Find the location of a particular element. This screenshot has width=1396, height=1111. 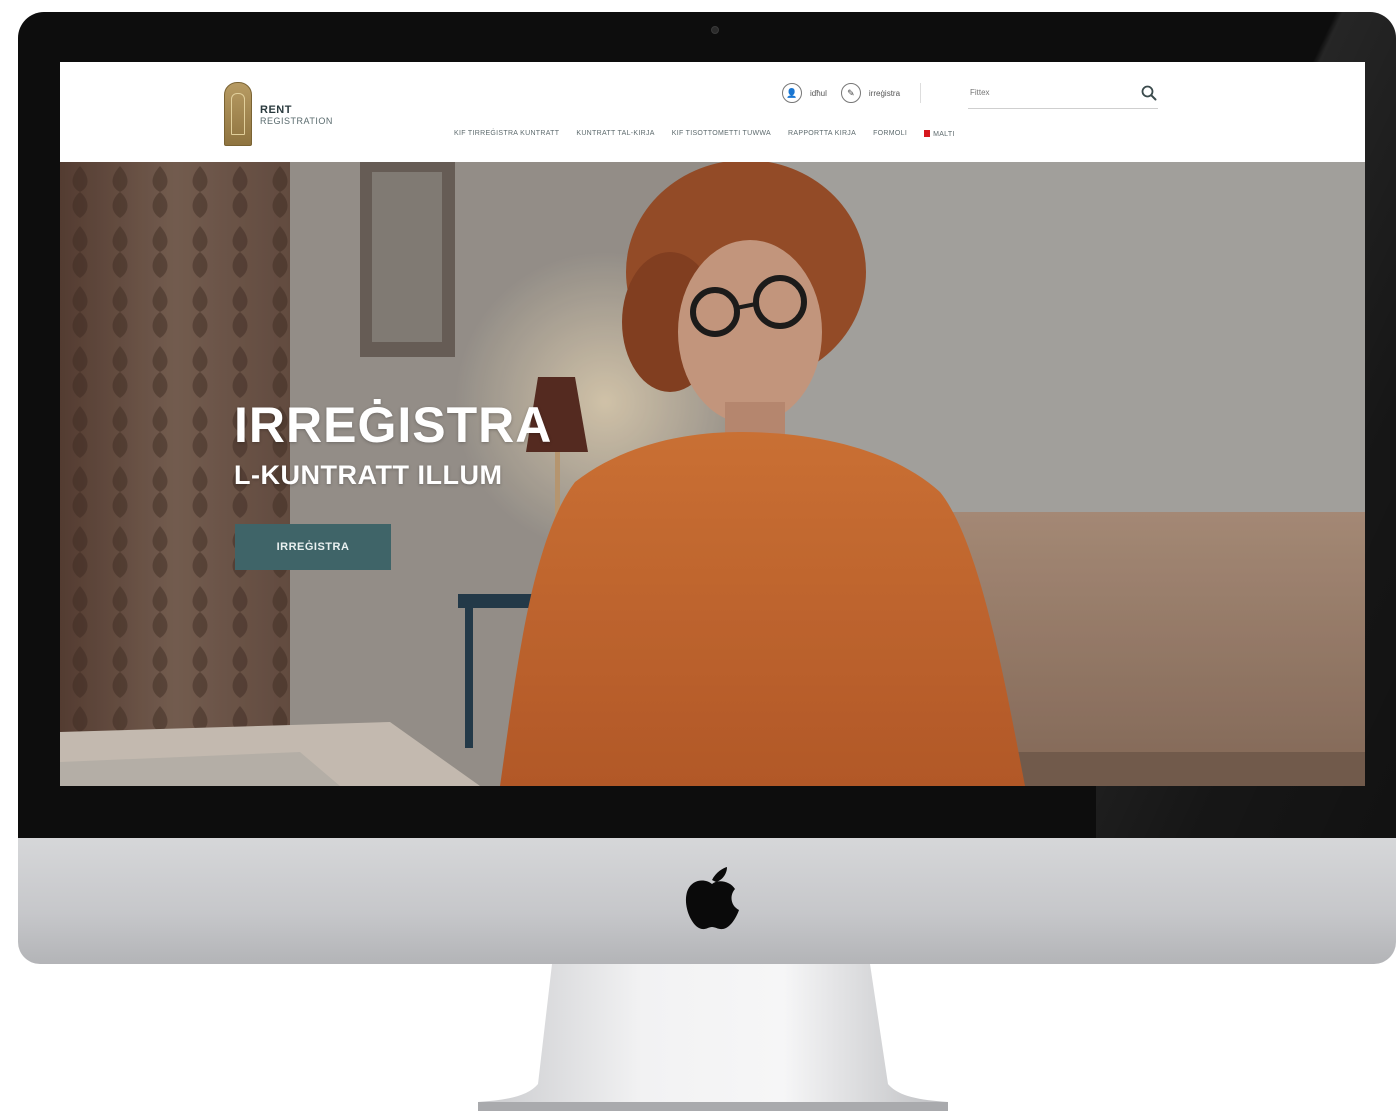

utility-divider is located at coordinates (921, 93).